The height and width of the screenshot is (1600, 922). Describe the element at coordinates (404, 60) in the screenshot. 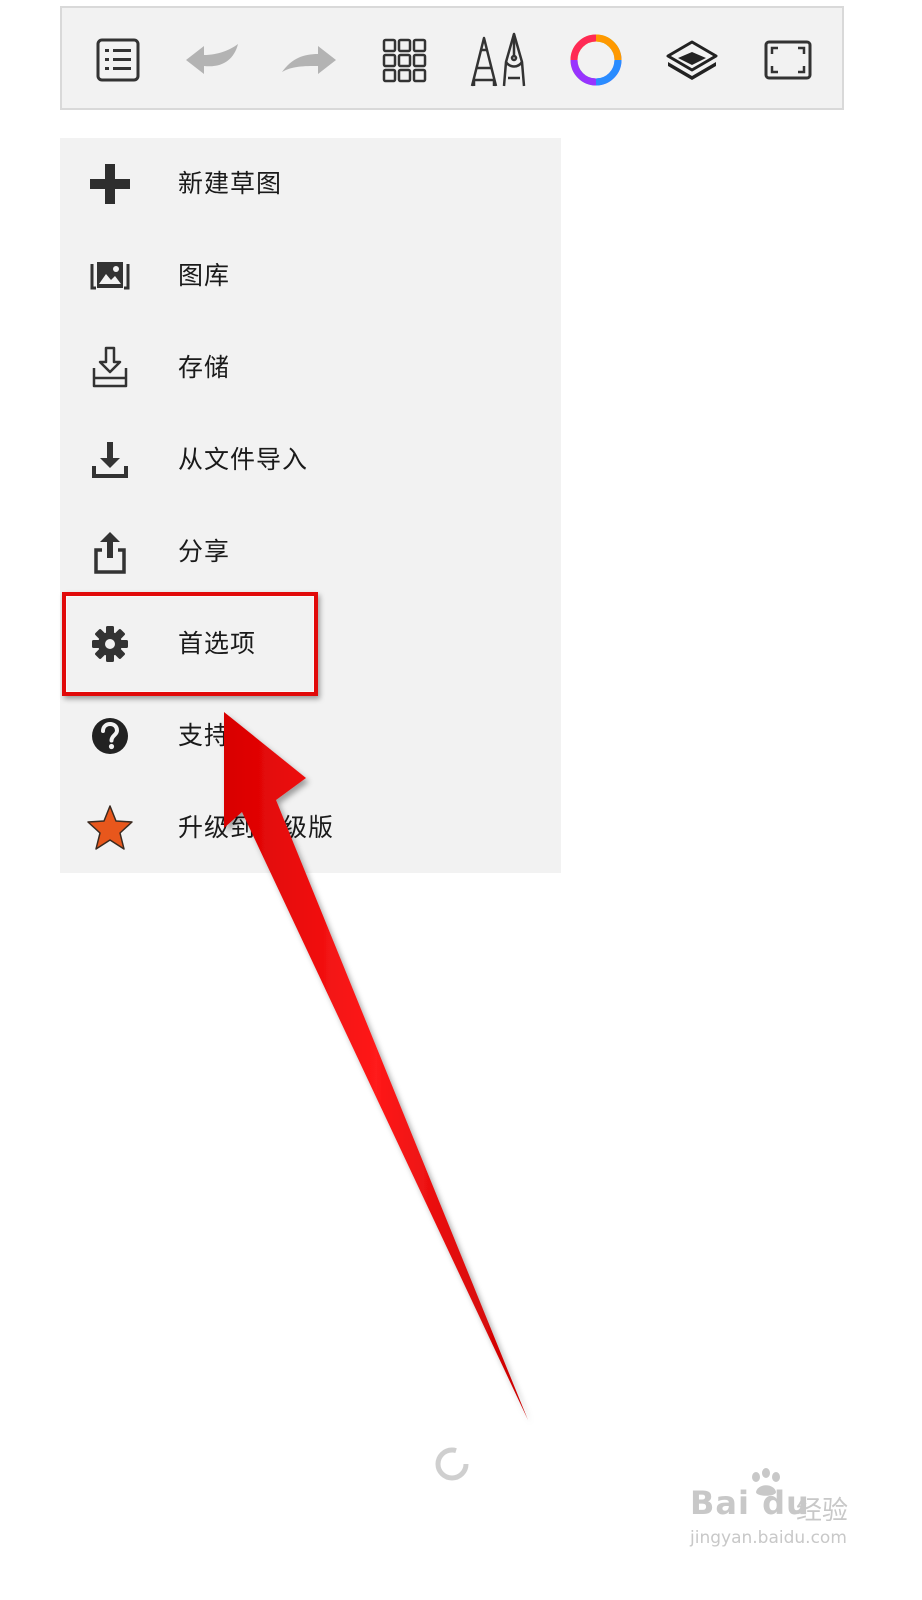

I see `grid-icon` at that location.